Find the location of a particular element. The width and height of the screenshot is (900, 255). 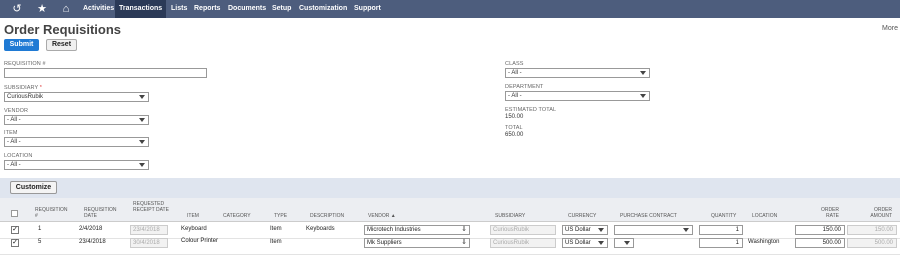

page-title: Order Requisitions is located at coordinates (63, 29).